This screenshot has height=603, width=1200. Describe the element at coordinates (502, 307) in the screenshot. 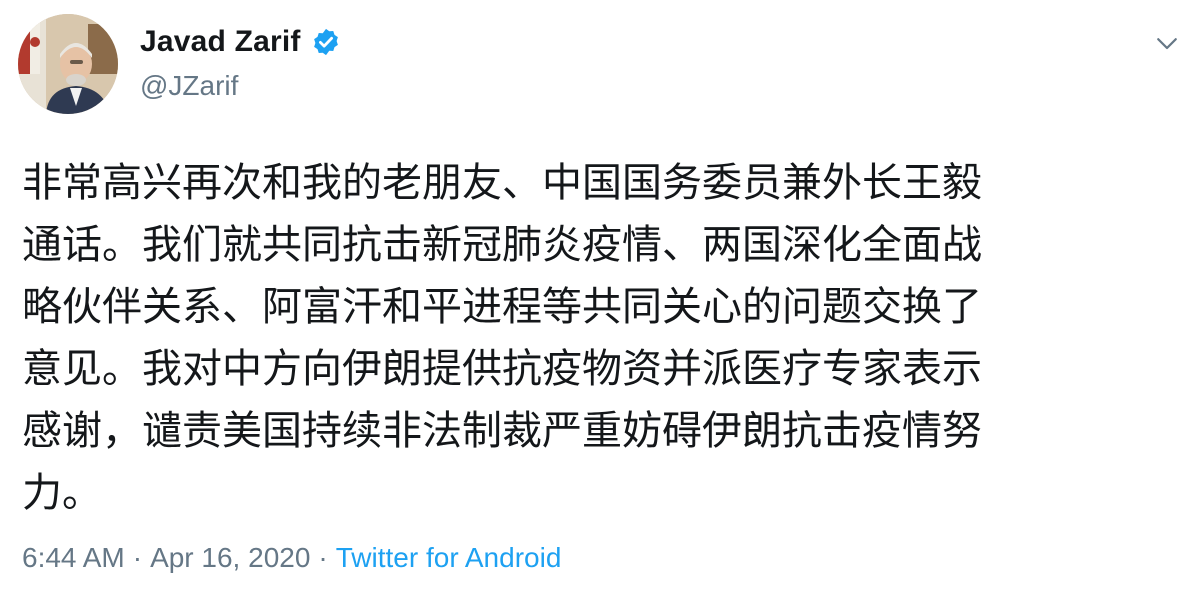

I see `tweet-text-line: 略伙伴关系、阿富汗和平进程等共同关心的问题交换了` at that location.